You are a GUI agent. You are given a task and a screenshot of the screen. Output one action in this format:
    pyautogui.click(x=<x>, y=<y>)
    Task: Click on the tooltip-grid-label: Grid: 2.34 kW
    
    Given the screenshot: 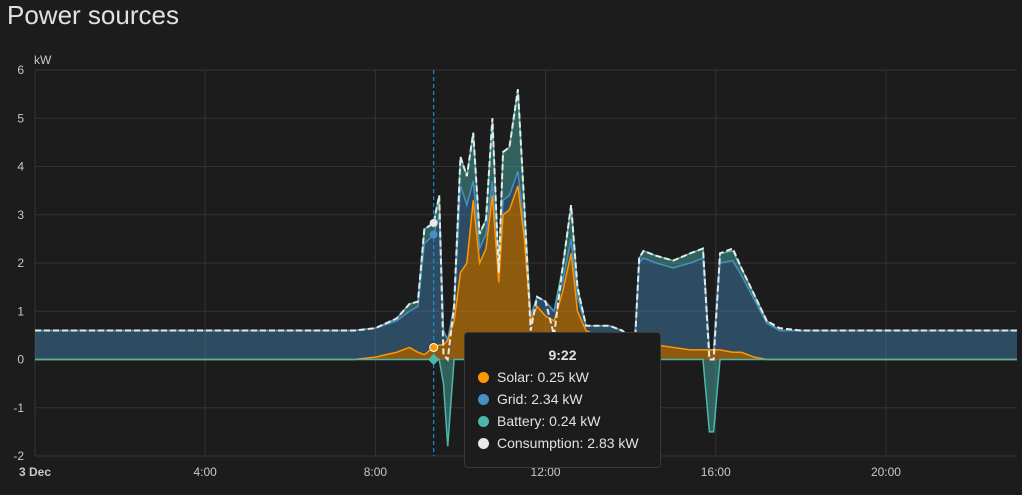 What is the action you would take?
    pyautogui.click(x=540, y=399)
    